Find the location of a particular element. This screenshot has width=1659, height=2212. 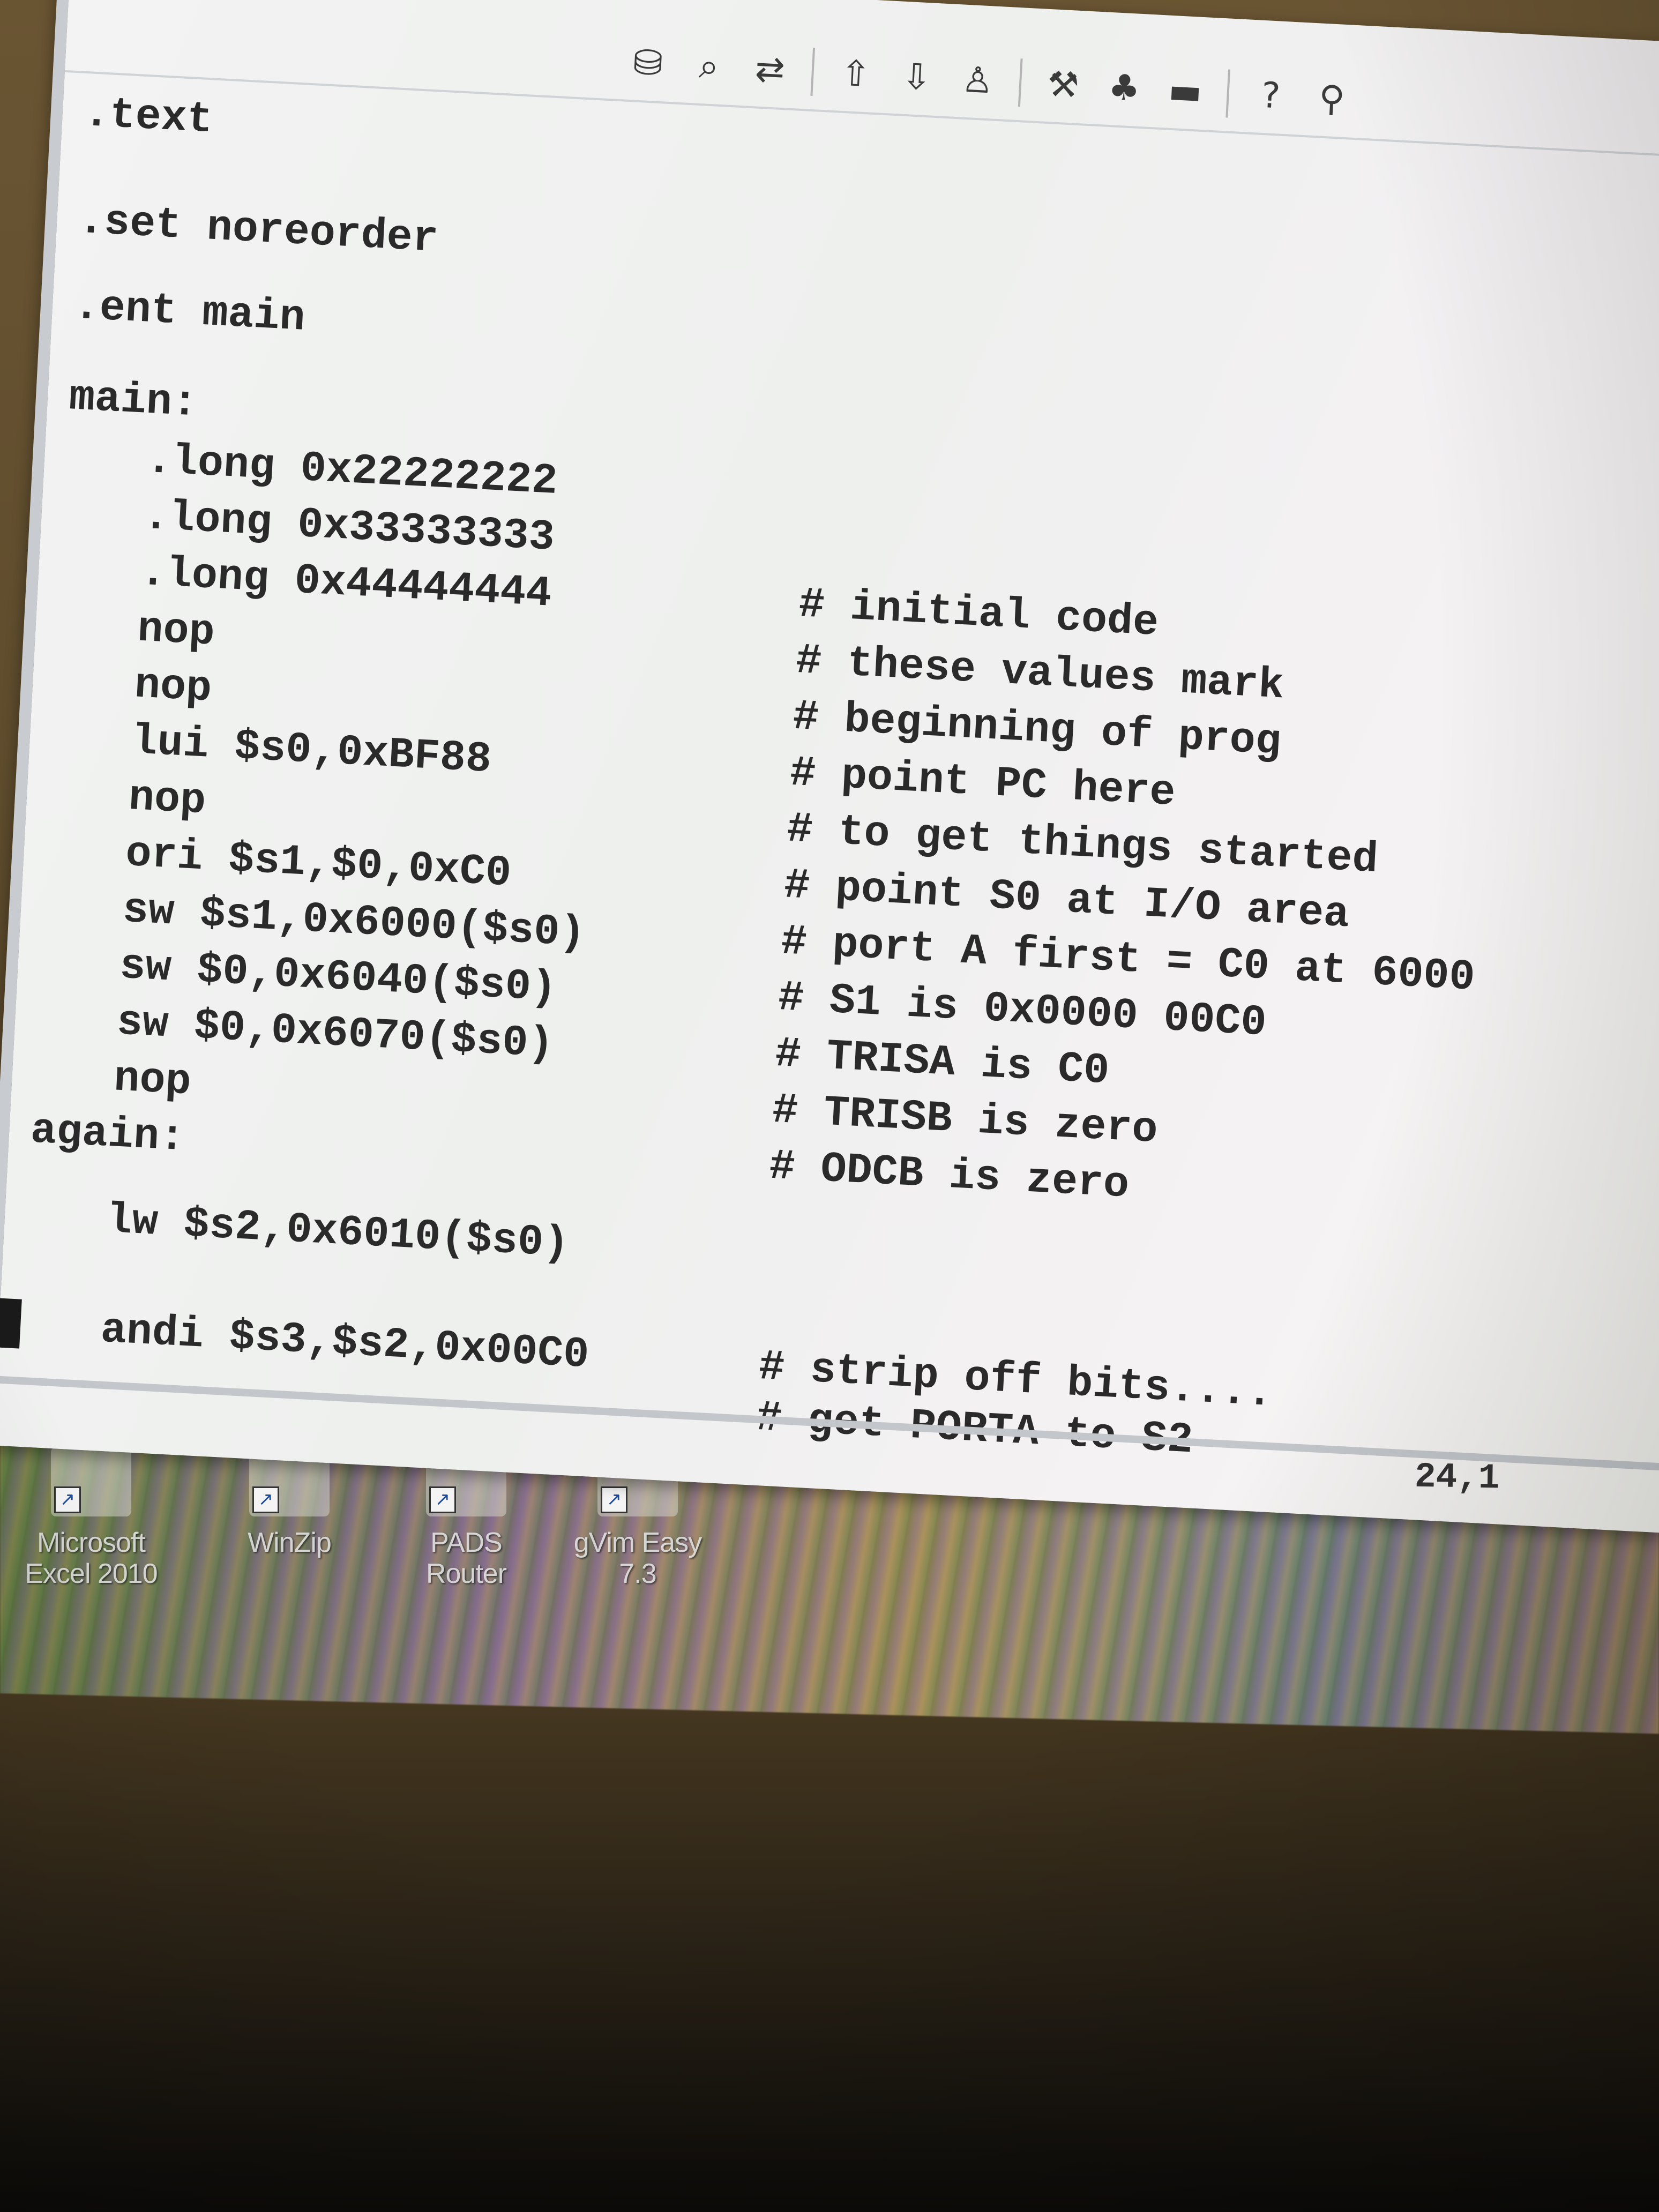

code-line: sw $0,0x6040($s0) # TRISA is C0 is located at coordinates (614, 1018).